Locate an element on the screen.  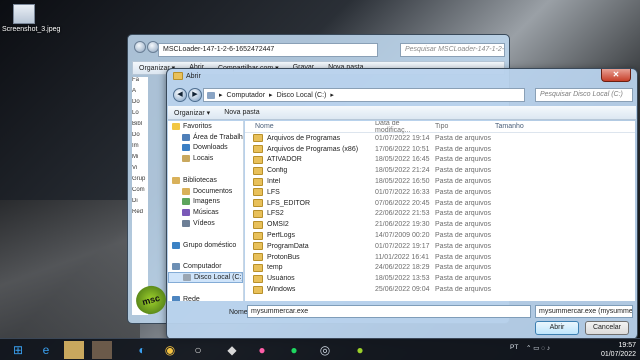
sidebar-item: Músicas is located at coordinates (205, 212).